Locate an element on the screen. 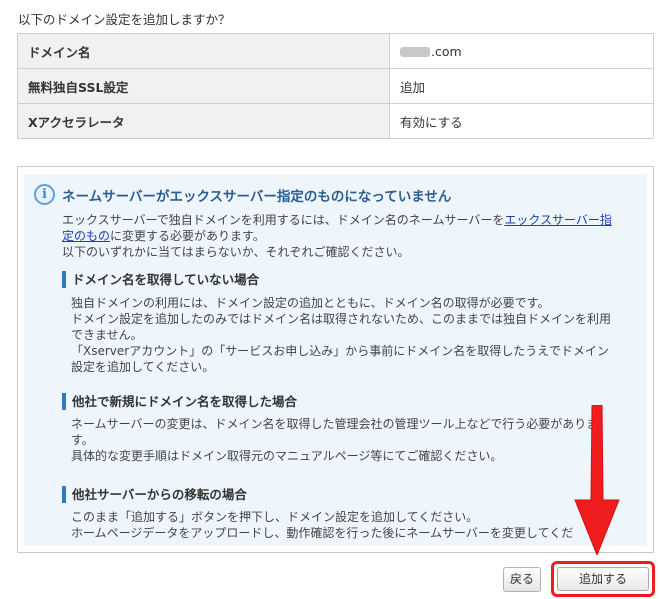 The height and width of the screenshot is (599, 660). row-value-accelerator: 有効にする is located at coordinates (521, 121).